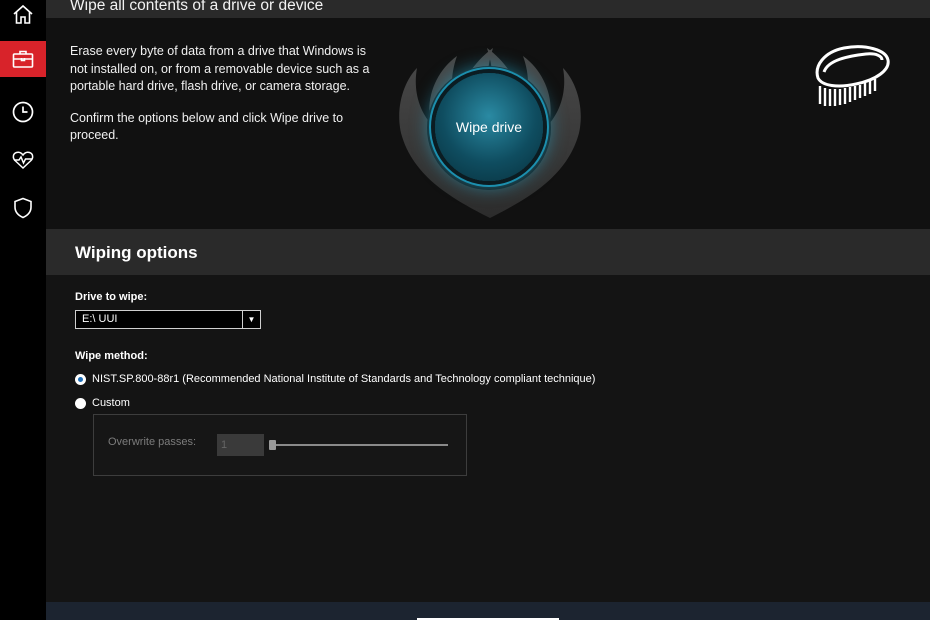 The image size is (930, 620). I want to click on nav-health, so click(23, 160).